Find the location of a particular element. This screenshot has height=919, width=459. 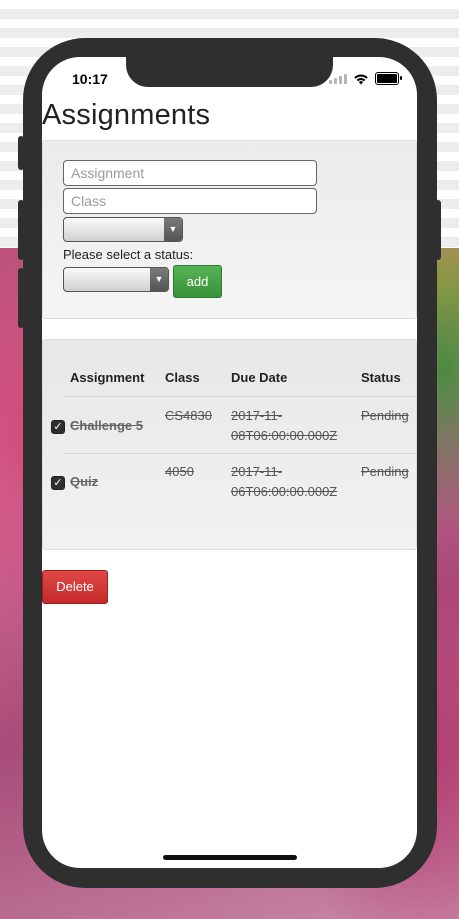

status-time: 10:17 is located at coordinates (90, 79).